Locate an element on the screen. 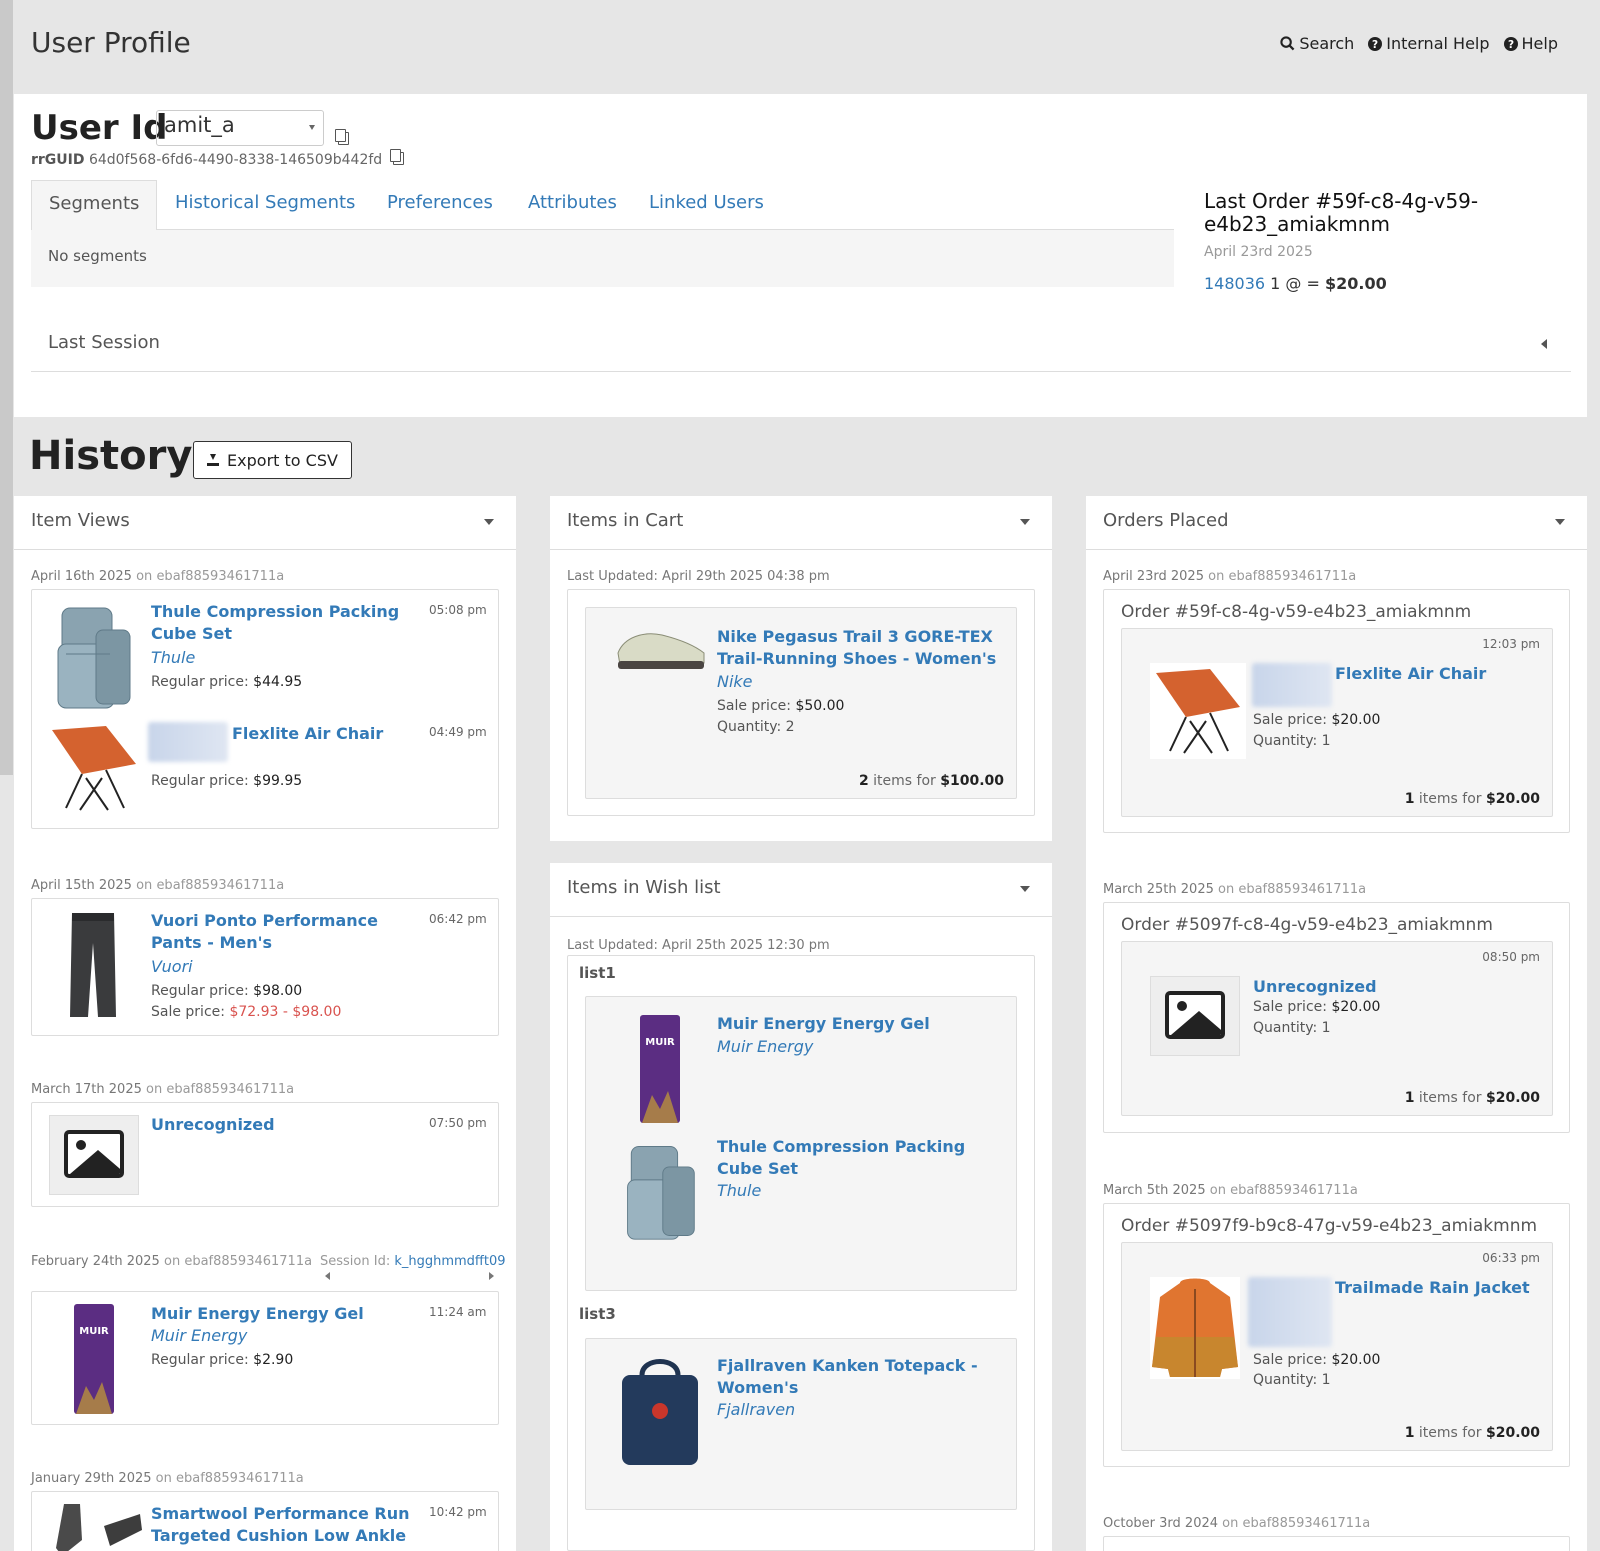 This screenshot has height=1551, width=1600. order-time: 12:03 pm is located at coordinates (1511, 644).